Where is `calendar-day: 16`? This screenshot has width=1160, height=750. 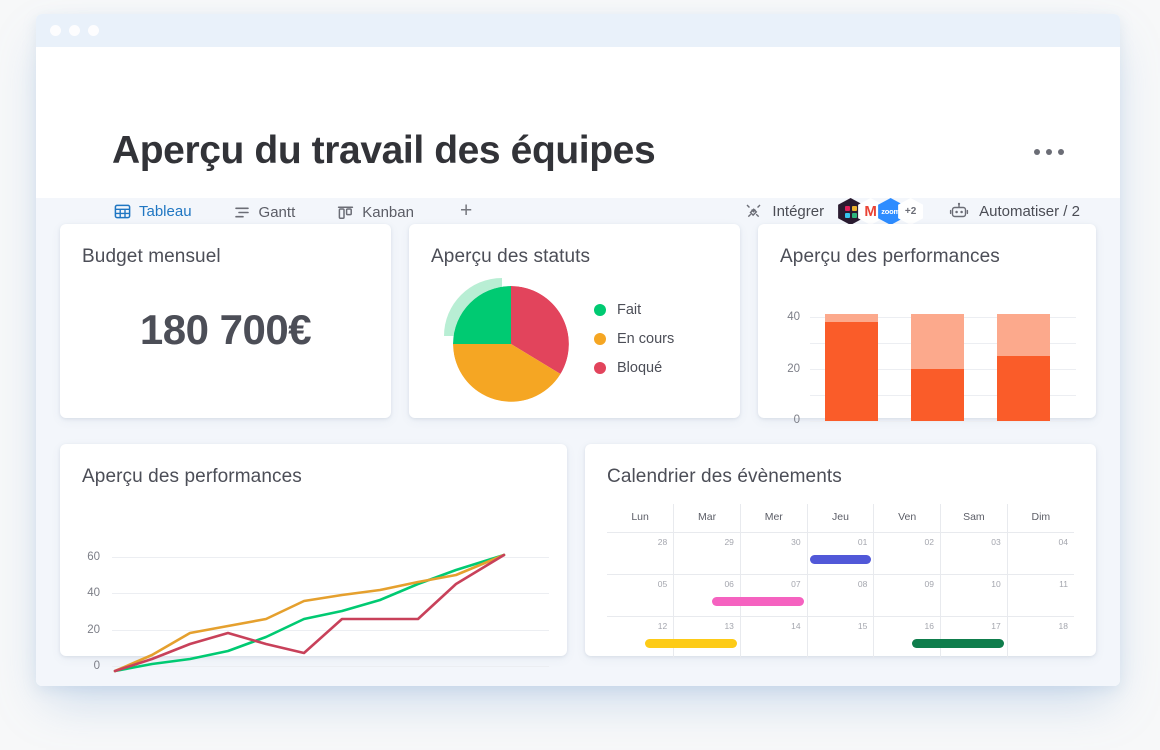 calendar-day: 16 is located at coordinates (907, 637).